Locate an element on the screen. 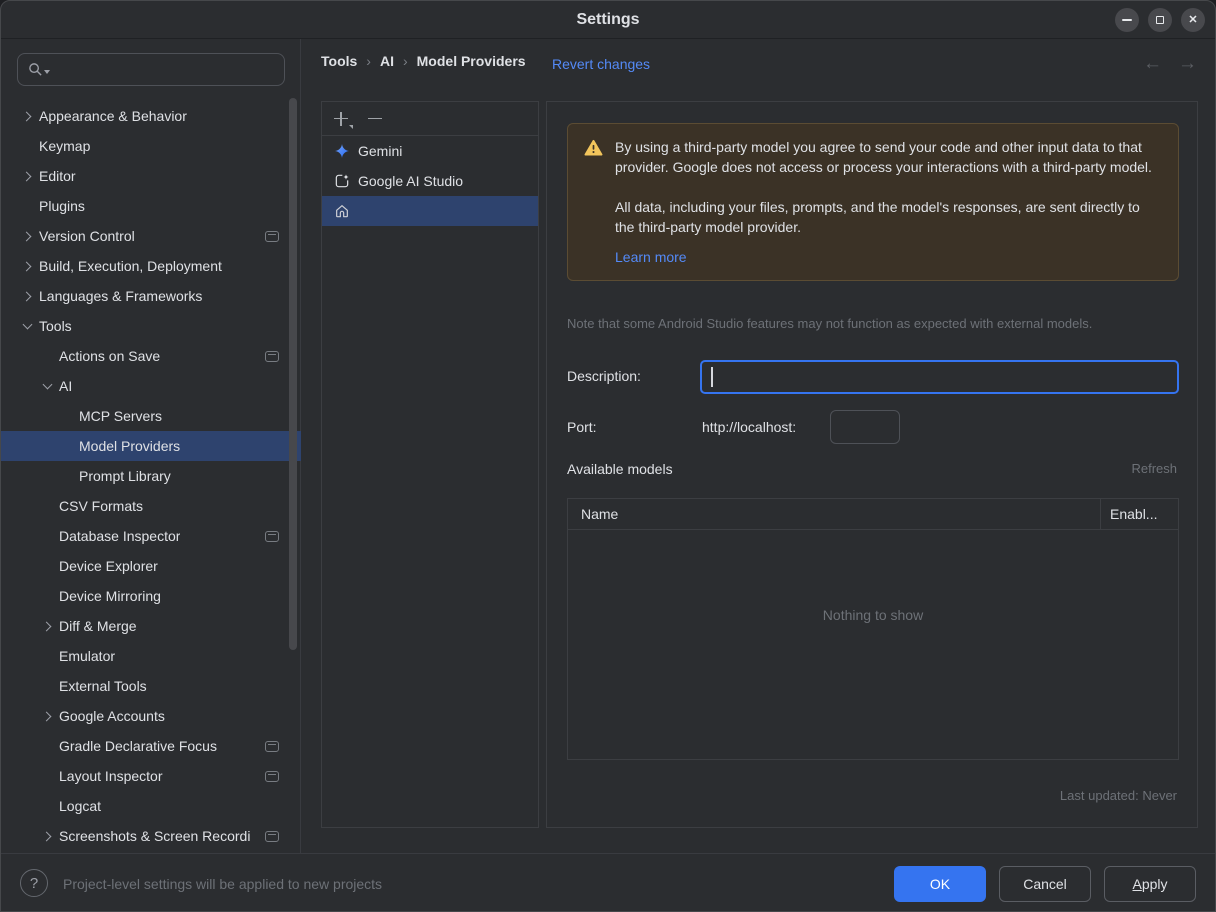 The image size is (1216, 912). question-icon: ? is located at coordinates (34, 883).